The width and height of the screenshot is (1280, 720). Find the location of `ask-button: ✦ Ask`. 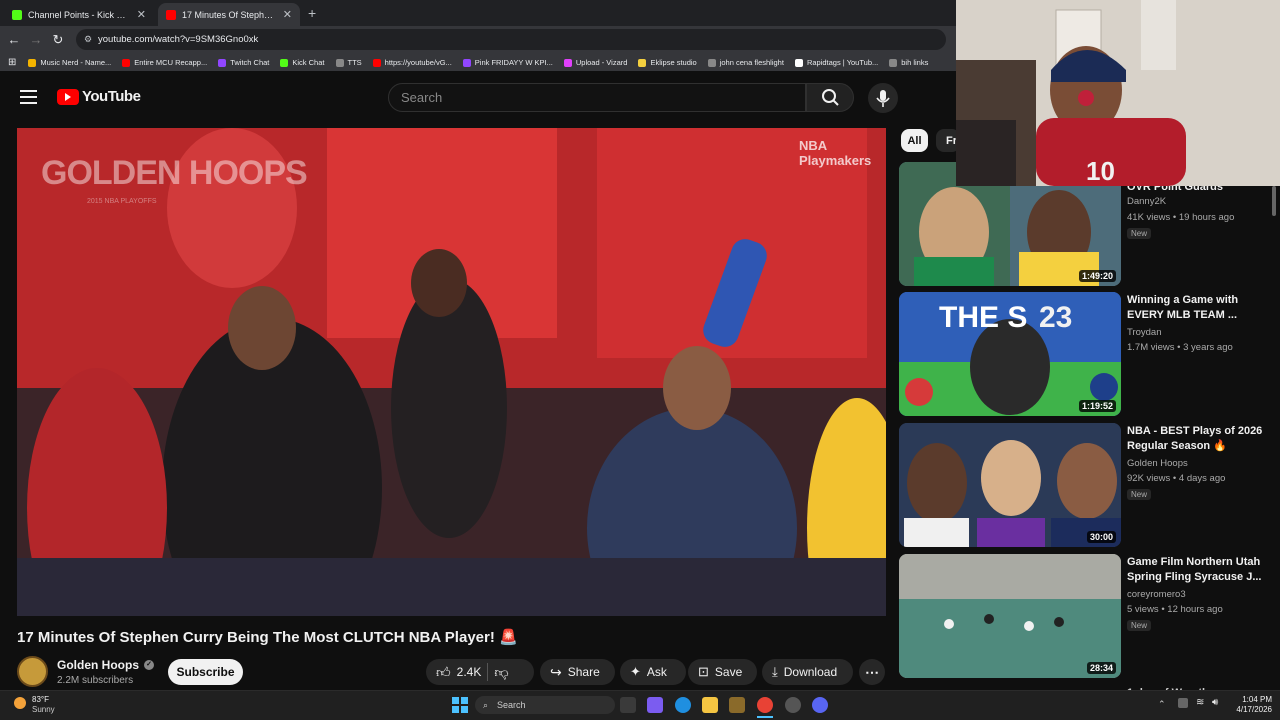

ask-button: ✦ Ask is located at coordinates (653, 672).